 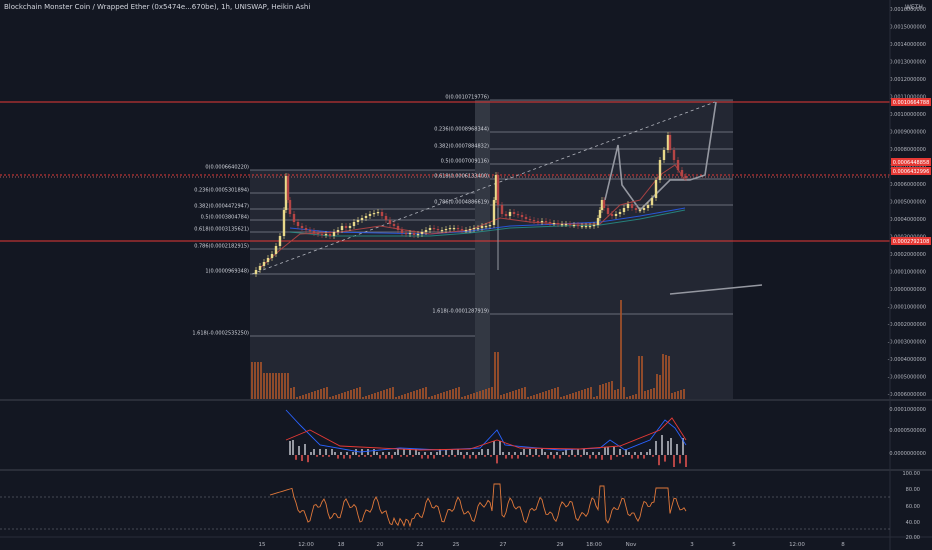 What do you see at coordinates (467, 98) in the screenshot?
I see `fib-right-label: 0(0.0010719776)` at bounding box center [467, 98].